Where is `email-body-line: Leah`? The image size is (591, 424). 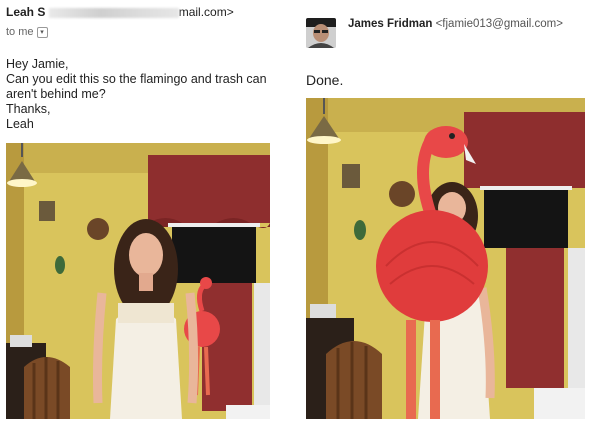 email-body-line: Leah is located at coordinates (20, 124).